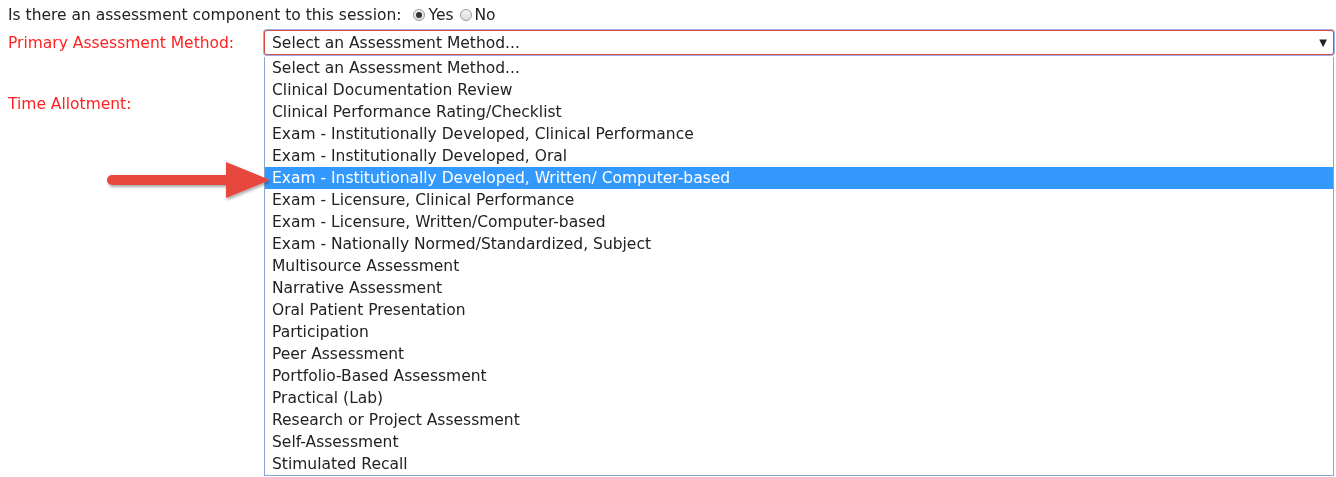  What do you see at coordinates (441, 15) in the screenshot?
I see `radio-label: Yes` at bounding box center [441, 15].